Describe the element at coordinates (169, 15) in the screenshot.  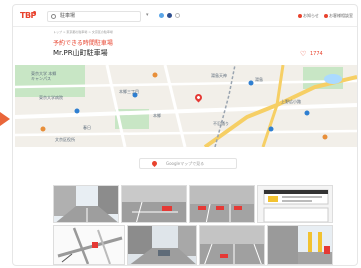
I see `facebook-icon` at that location.